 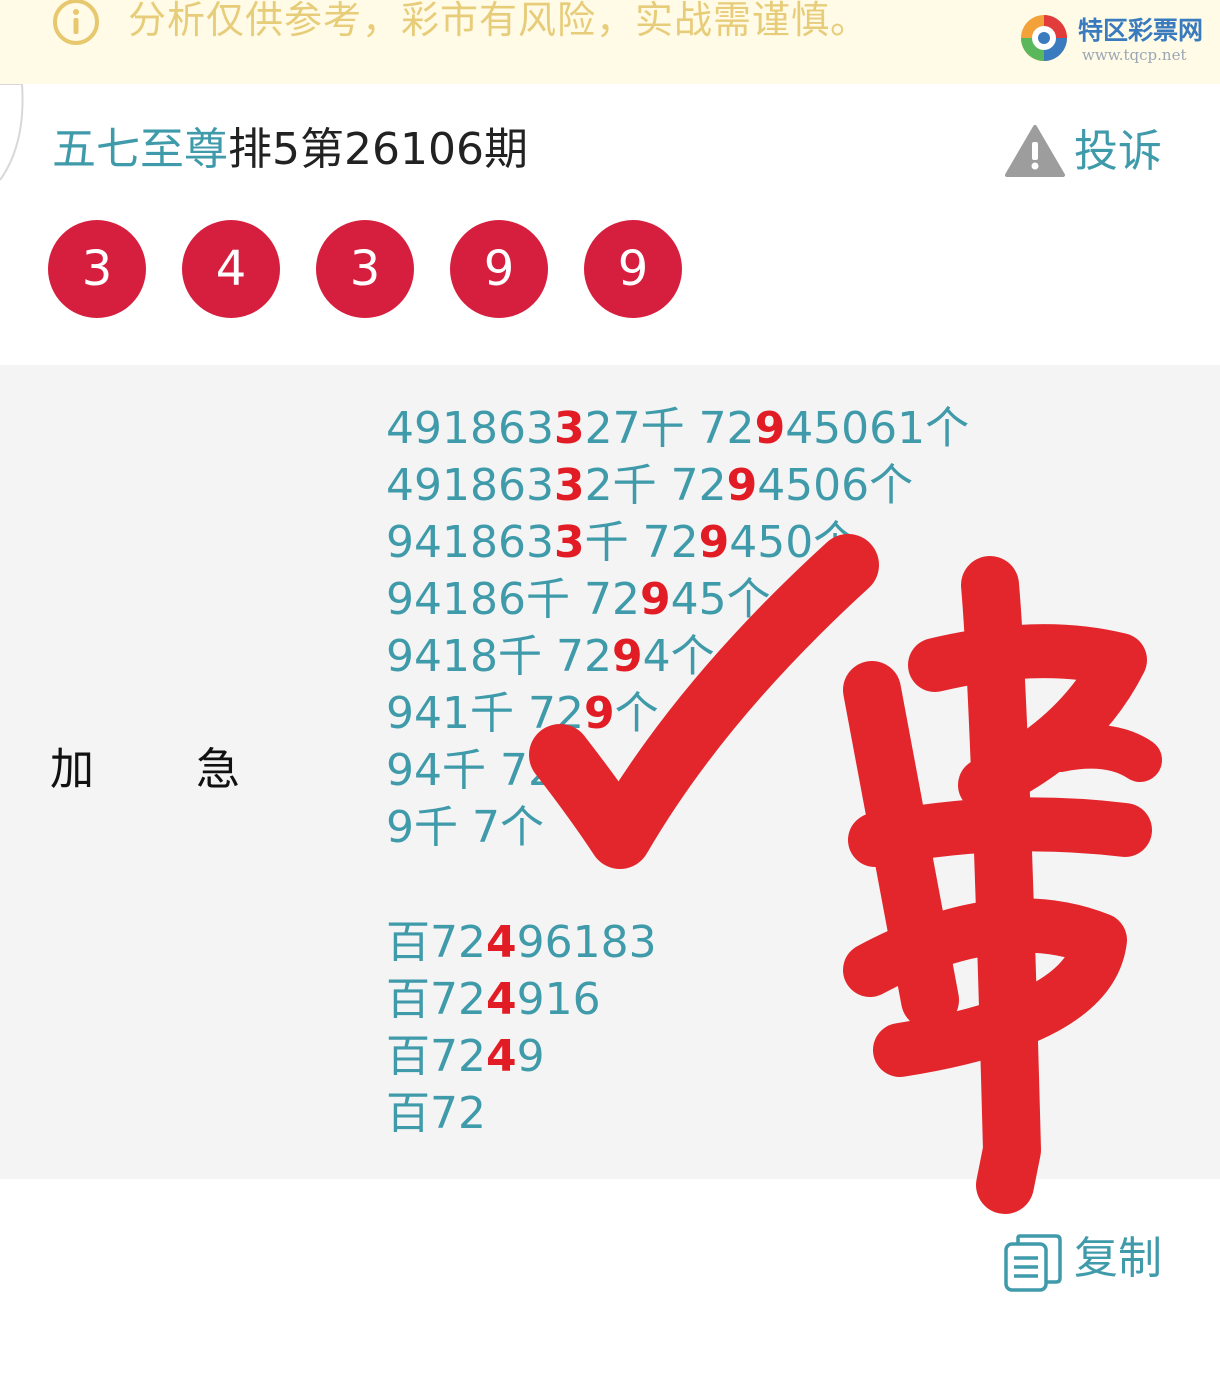 What do you see at coordinates (465, 1056) in the screenshot?
I see `prediction-line: 百7249` at bounding box center [465, 1056].